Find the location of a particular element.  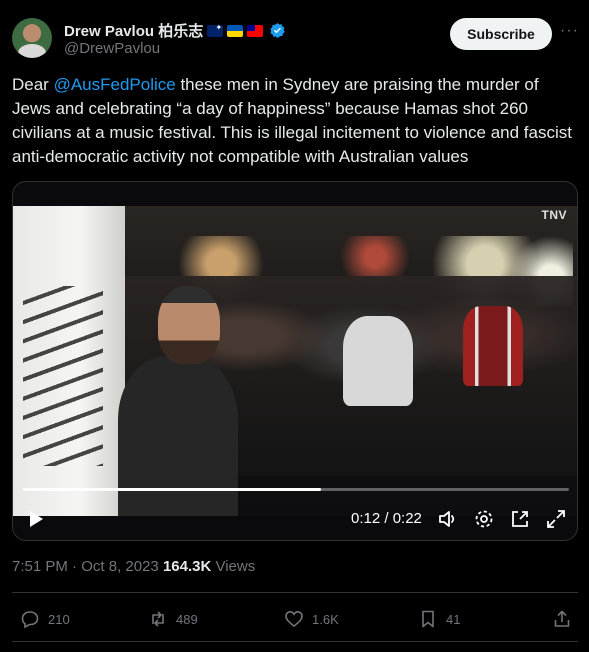

person-hi-vis-vest is located at coordinates (493, 346).